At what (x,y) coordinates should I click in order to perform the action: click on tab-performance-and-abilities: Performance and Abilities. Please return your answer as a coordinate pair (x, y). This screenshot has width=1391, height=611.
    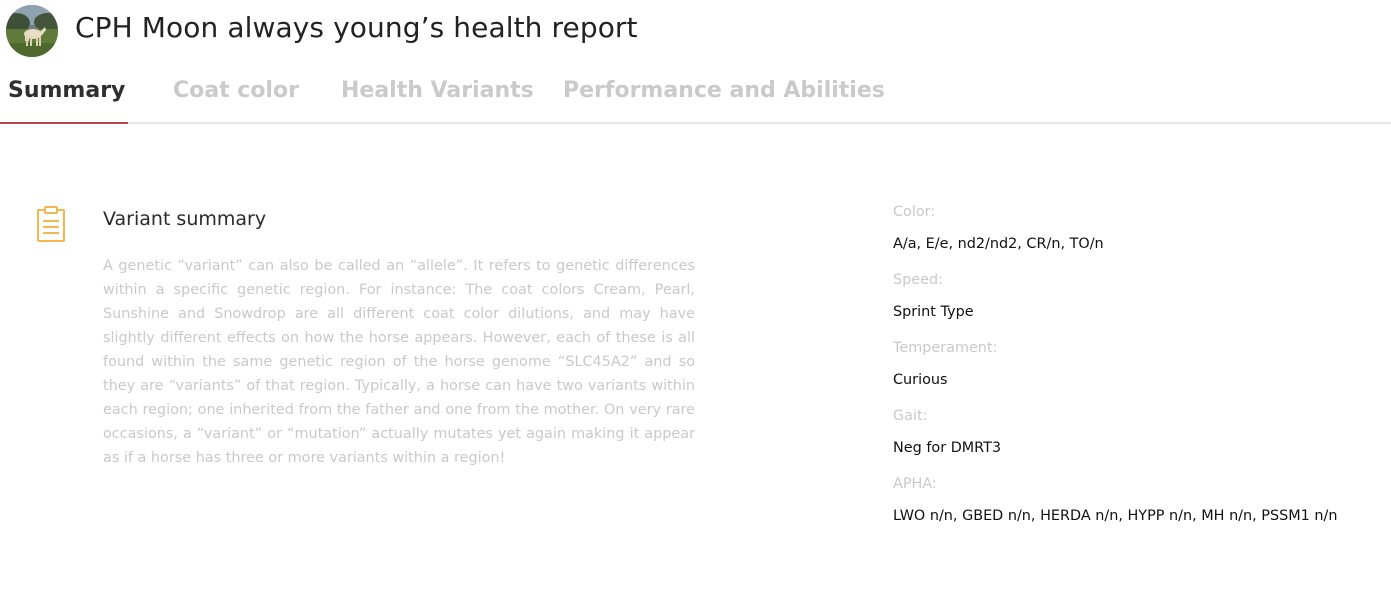
    Looking at the image, I should click on (724, 90).